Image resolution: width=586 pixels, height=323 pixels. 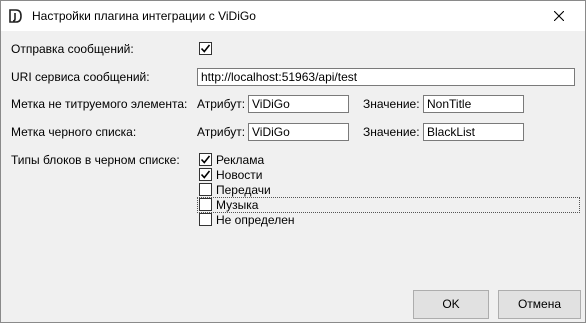 I want to click on title-bar: Настройки плагина интеграции с ViDiGo, so click(x=293, y=16).